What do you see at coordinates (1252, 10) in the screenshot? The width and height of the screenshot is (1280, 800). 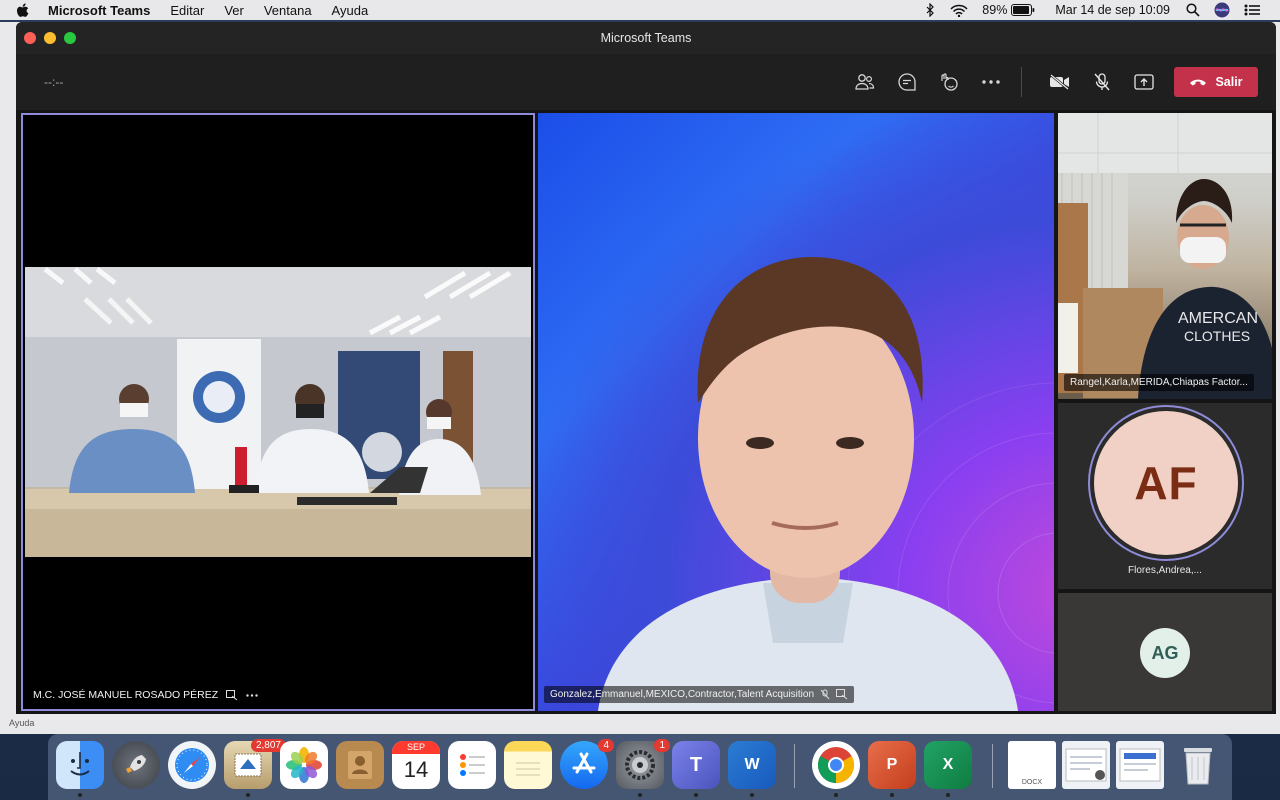 I see `control-center-icon` at bounding box center [1252, 10].